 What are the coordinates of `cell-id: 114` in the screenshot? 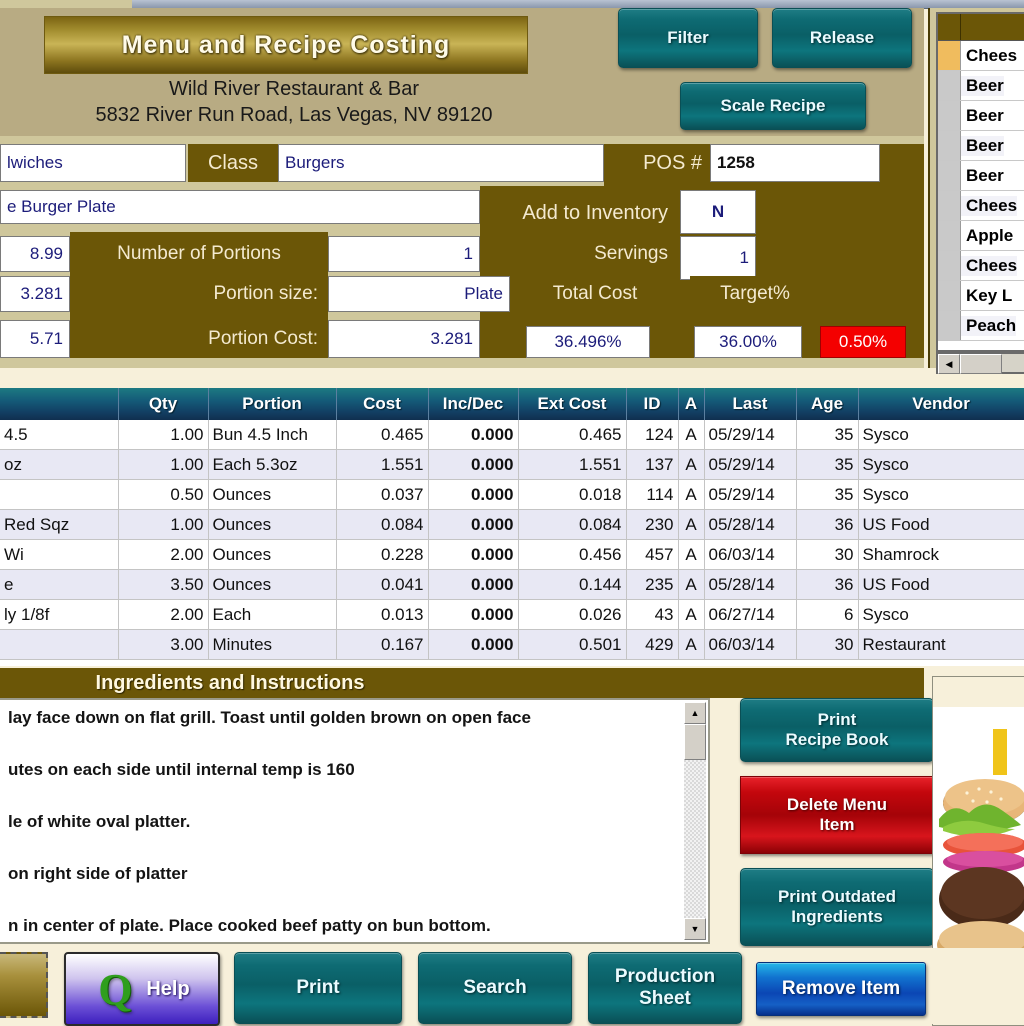 It's located at (652, 494).